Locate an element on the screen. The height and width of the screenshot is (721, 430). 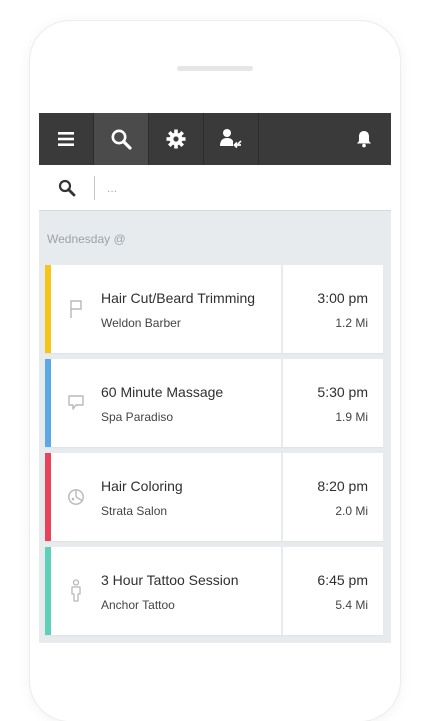
appointment-time: 6:45 pm is located at coordinates (342, 580).